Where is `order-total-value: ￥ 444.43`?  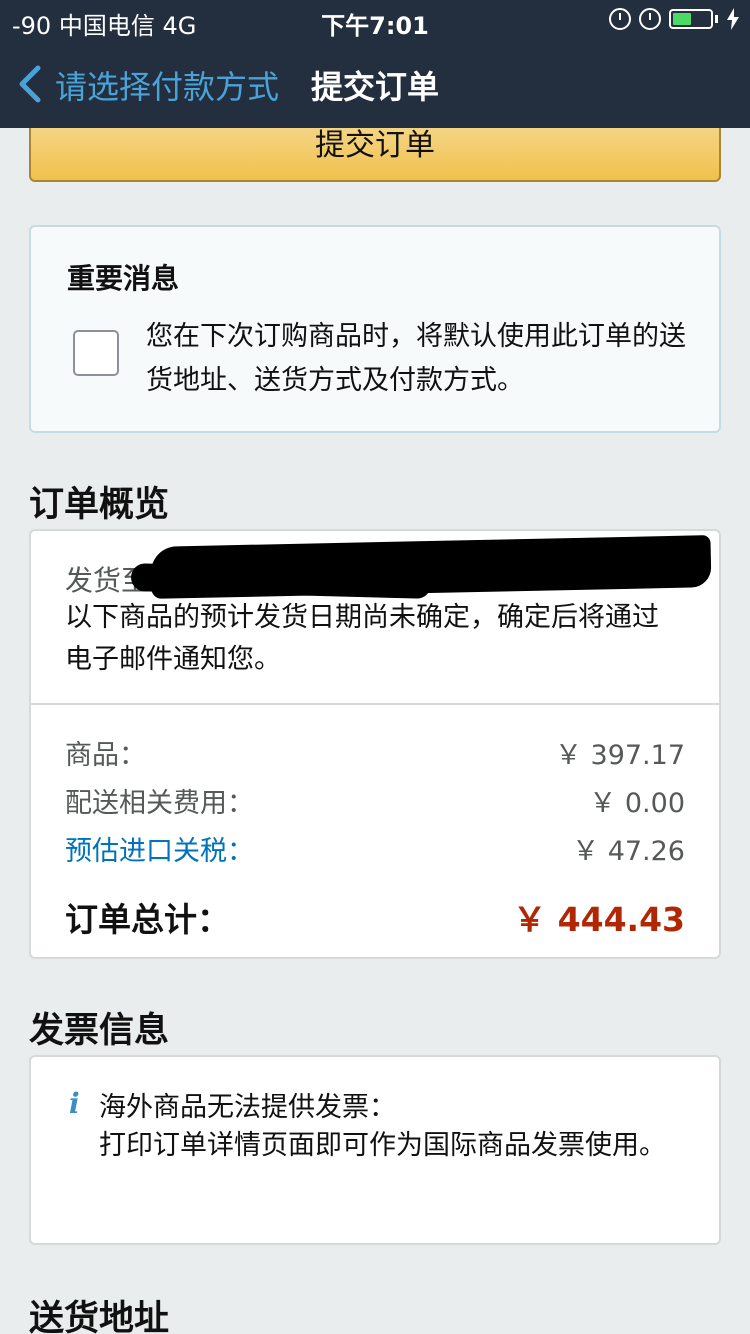 order-total-value: ￥ 444.43 is located at coordinates (599, 919).